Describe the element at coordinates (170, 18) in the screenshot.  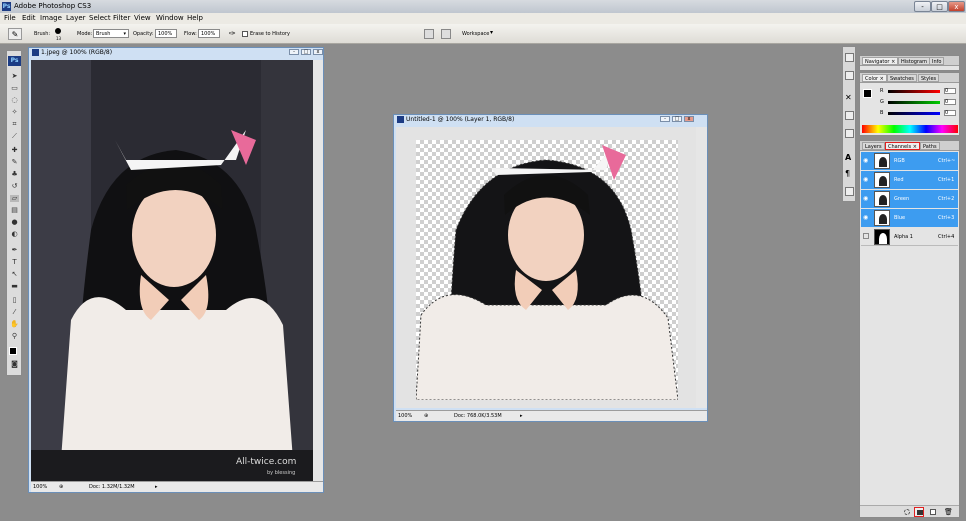
I see `menu-window: Window` at that location.